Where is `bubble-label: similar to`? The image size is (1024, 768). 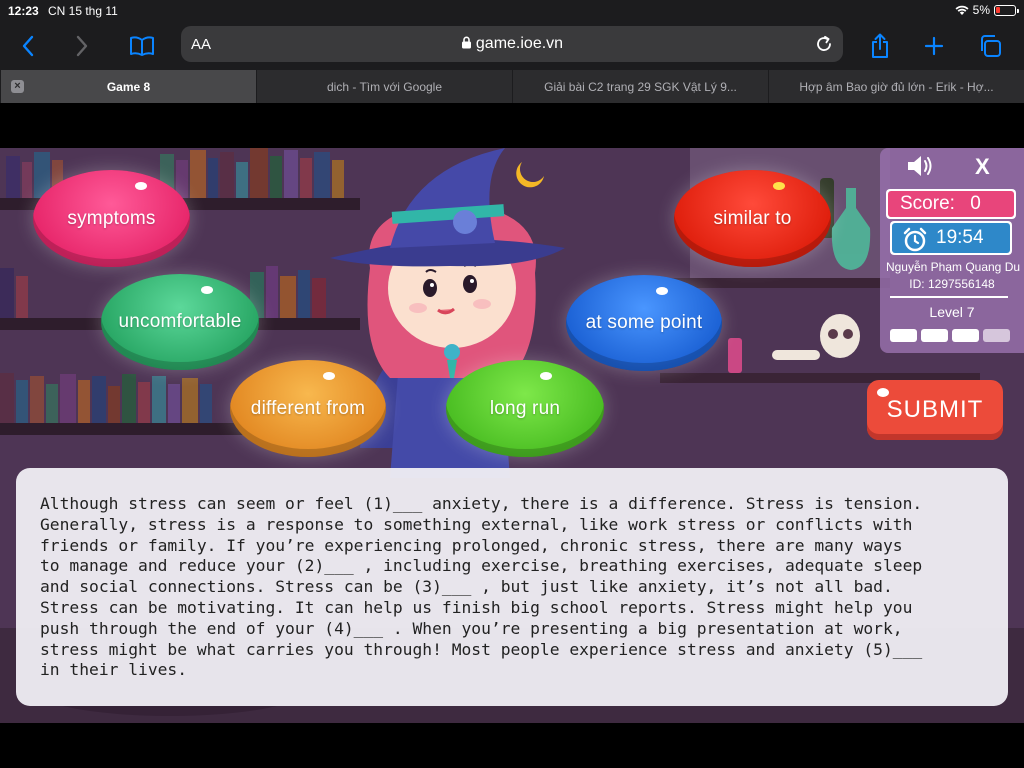
bubble-label: similar to is located at coordinates (752, 218).